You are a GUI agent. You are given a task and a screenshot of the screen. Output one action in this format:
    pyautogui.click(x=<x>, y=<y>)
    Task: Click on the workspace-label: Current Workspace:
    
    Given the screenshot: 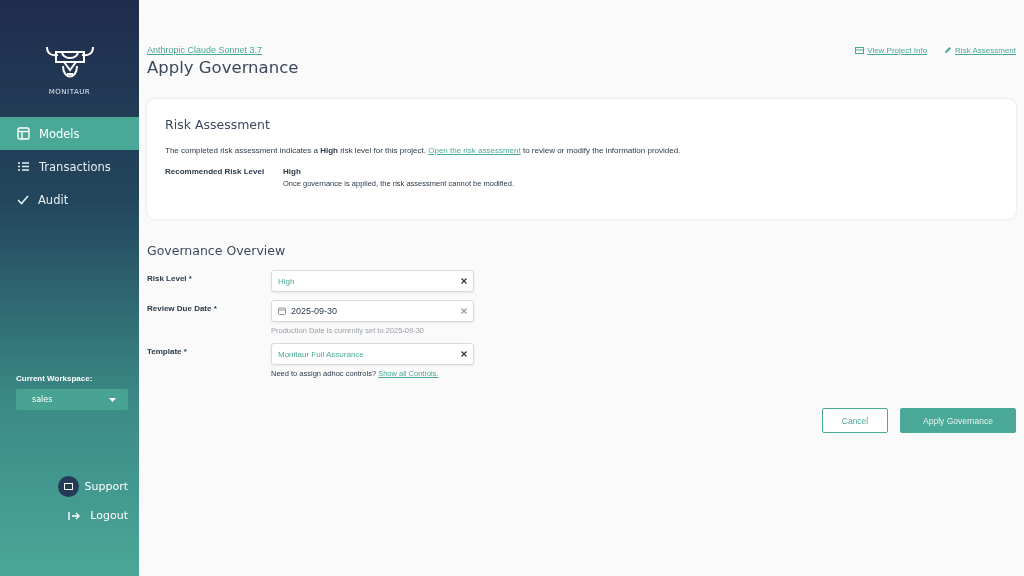 What is the action you would take?
    pyautogui.click(x=55, y=378)
    